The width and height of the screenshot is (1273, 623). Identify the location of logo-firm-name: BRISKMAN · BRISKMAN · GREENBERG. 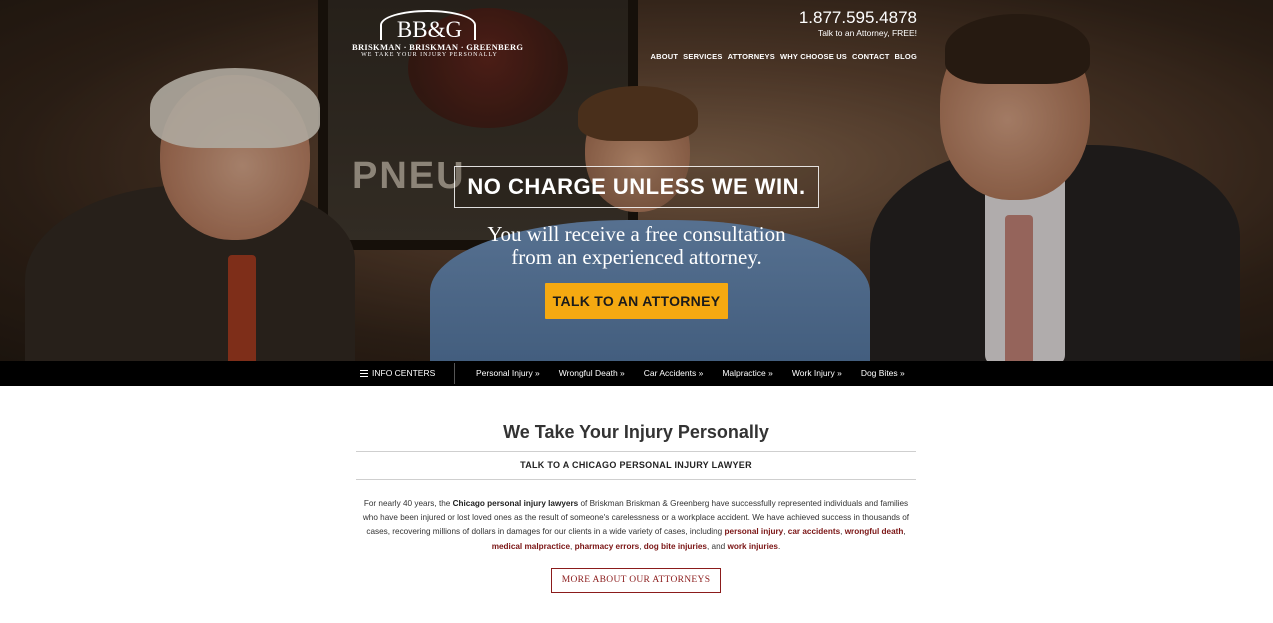
(438, 47).